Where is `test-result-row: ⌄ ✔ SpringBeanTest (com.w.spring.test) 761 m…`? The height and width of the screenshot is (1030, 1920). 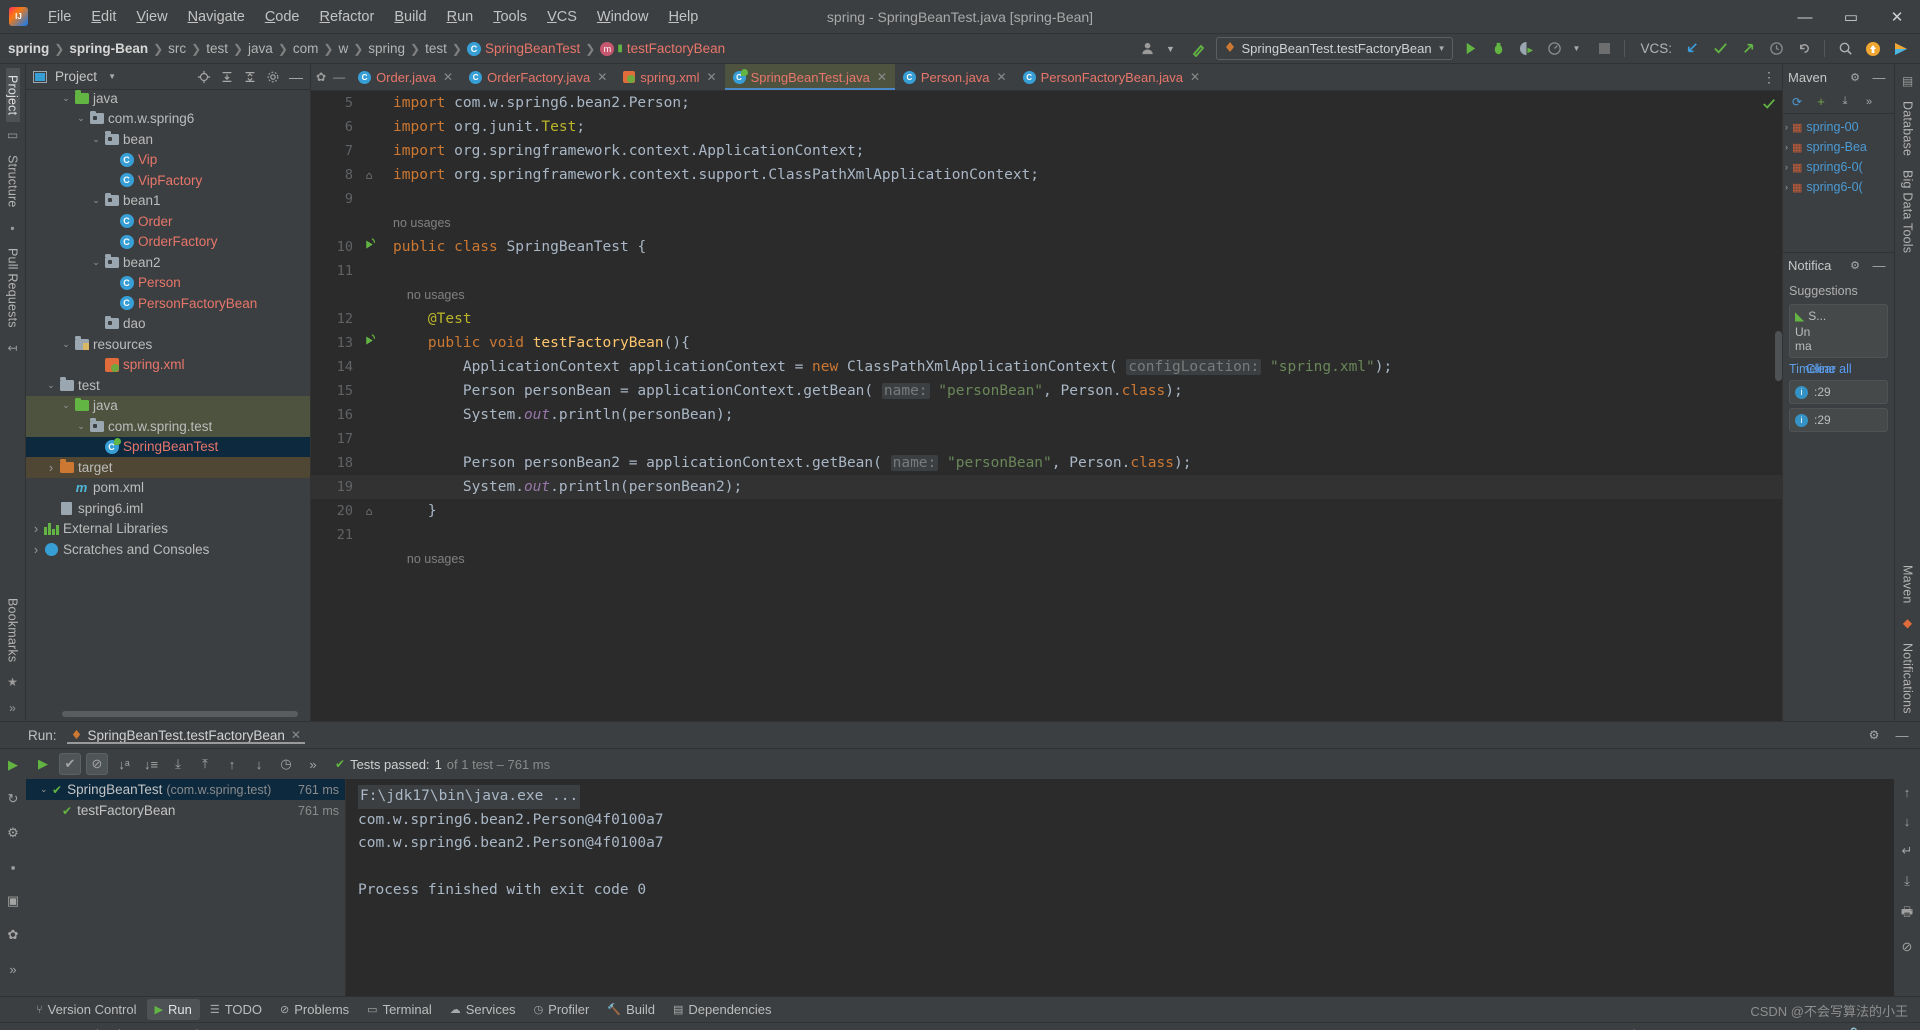 test-result-row: ⌄ ✔ SpringBeanTest (com.w.spring.test) 761 m… is located at coordinates (185, 789).